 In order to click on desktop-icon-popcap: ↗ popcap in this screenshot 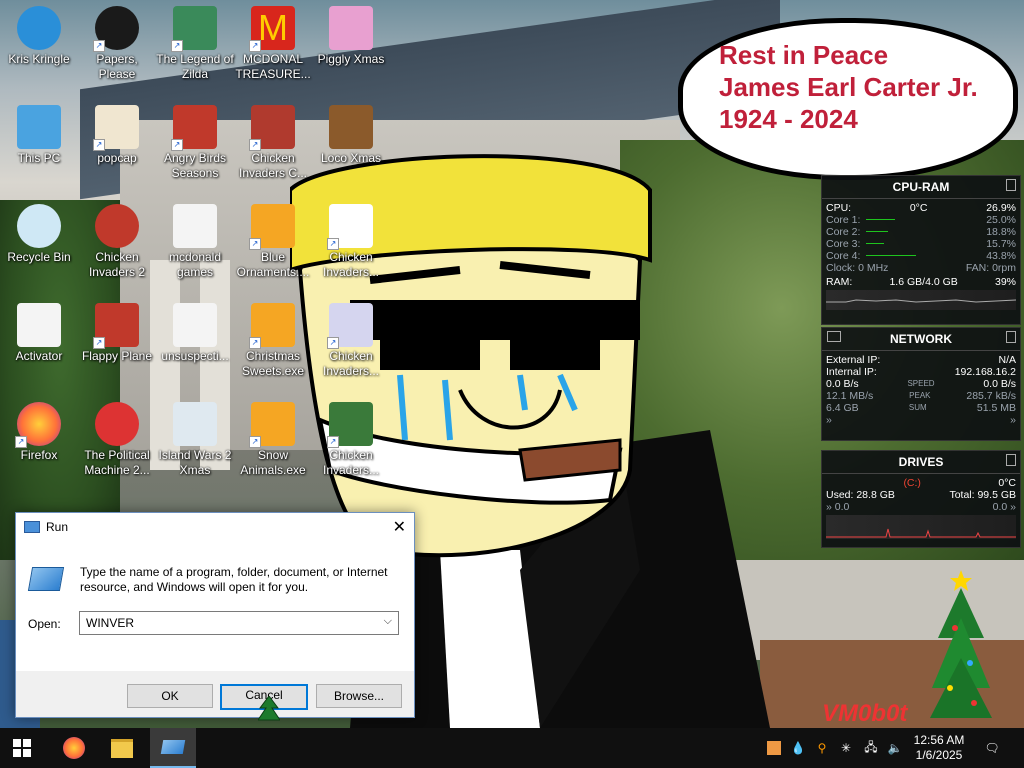, I will do `click(117, 135)`.